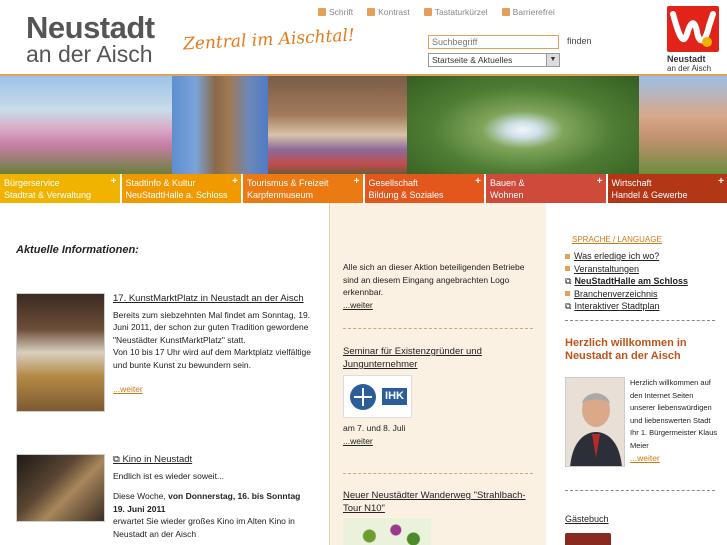 The width and height of the screenshot is (727, 545). Describe the element at coordinates (587, 519) in the screenshot. I see `guestbook-link: Gästebuch` at that location.